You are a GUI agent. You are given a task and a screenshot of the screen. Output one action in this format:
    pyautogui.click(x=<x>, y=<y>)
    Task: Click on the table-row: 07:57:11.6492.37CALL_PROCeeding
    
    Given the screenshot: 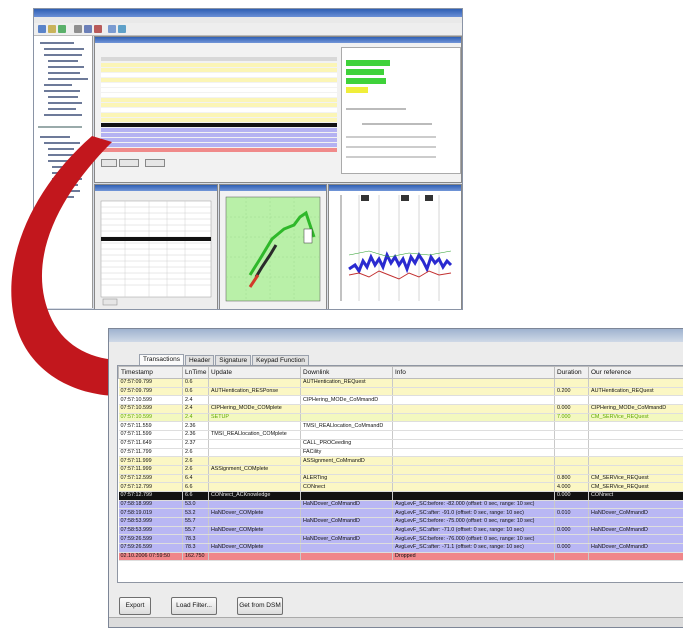 What is the action you would take?
    pyautogui.click(x=401, y=443)
    